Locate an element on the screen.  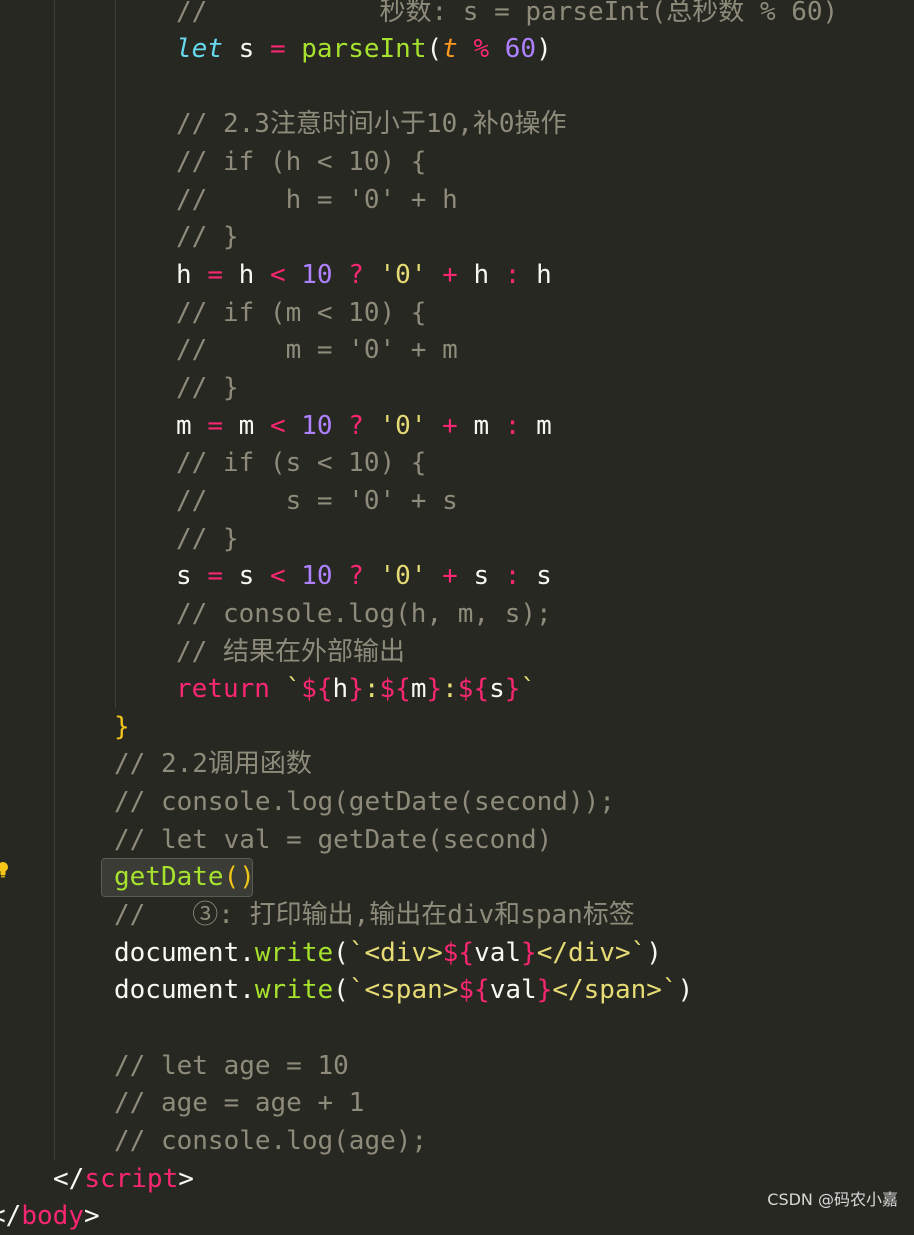
code-token: ` is located at coordinates (528, 689).